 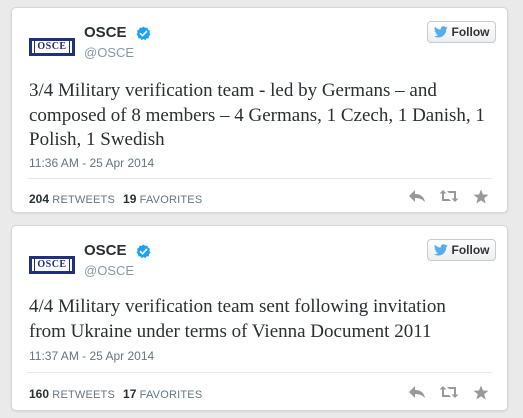 What do you see at coordinates (130, 394) in the screenshot?
I see `favorites-count: 17` at bounding box center [130, 394].